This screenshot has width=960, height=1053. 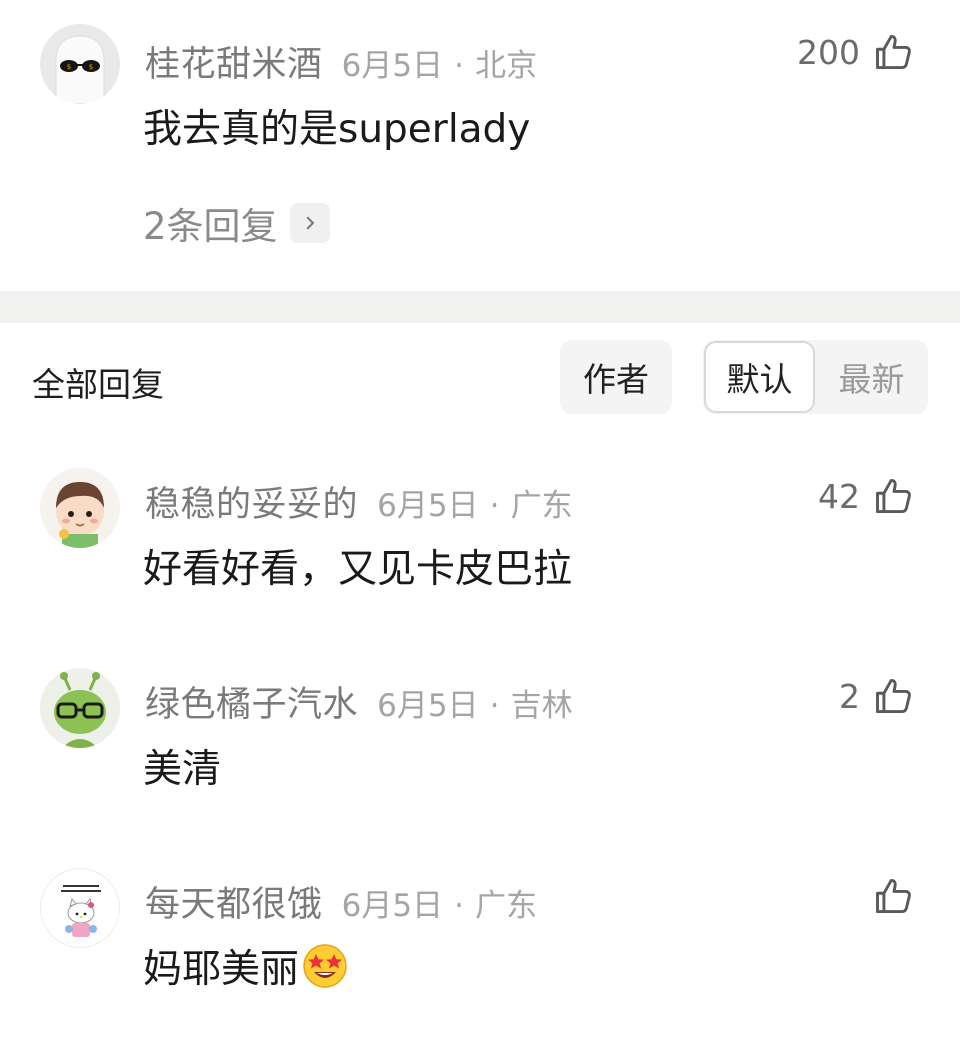 What do you see at coordinates (359, 501) in the screenshot?
I see `comment-meta: 稳稳的妥妥的 6月5日 · 广东` at bounding box center [359, 501].